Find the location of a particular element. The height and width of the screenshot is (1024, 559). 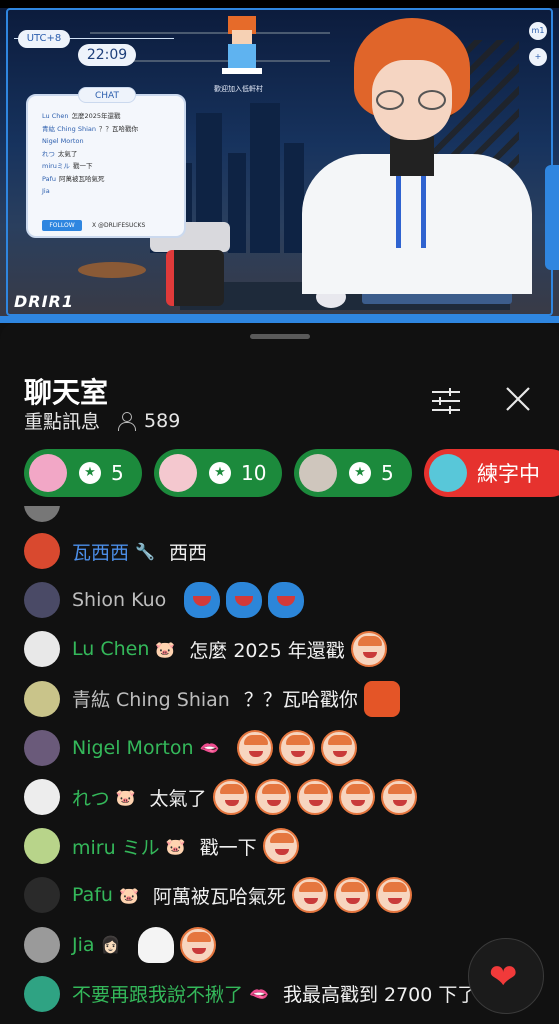

chat-message-cut-off is located at coordinates (42, 515).